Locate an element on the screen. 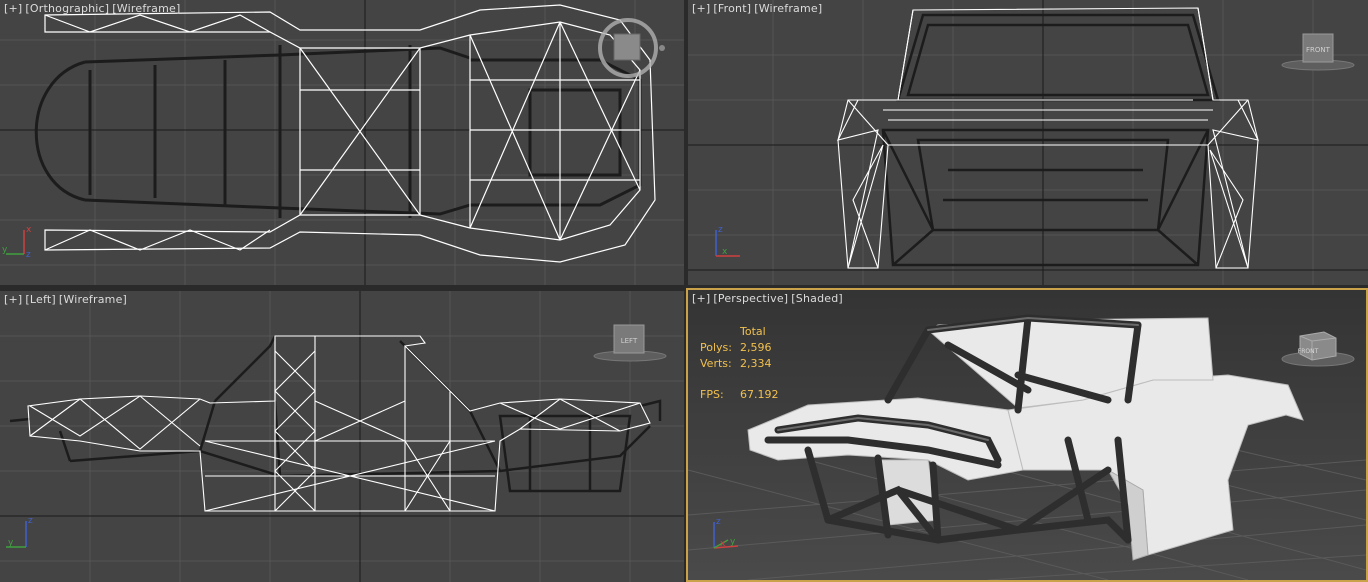 This screenshot has width=1368, height=582. viewport-label-left: [+] [Left] [Wireframe] is located at coordinates (67, 299).